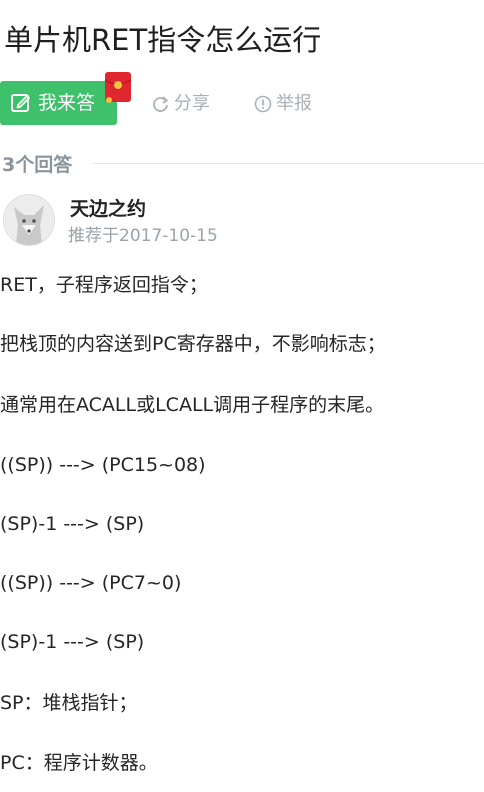 The width and height of the screenshot is (484, 792). I want to click on answer-line: 通常用在ACALL或LCALL调用子程序的末尾。, so click(192, 405).